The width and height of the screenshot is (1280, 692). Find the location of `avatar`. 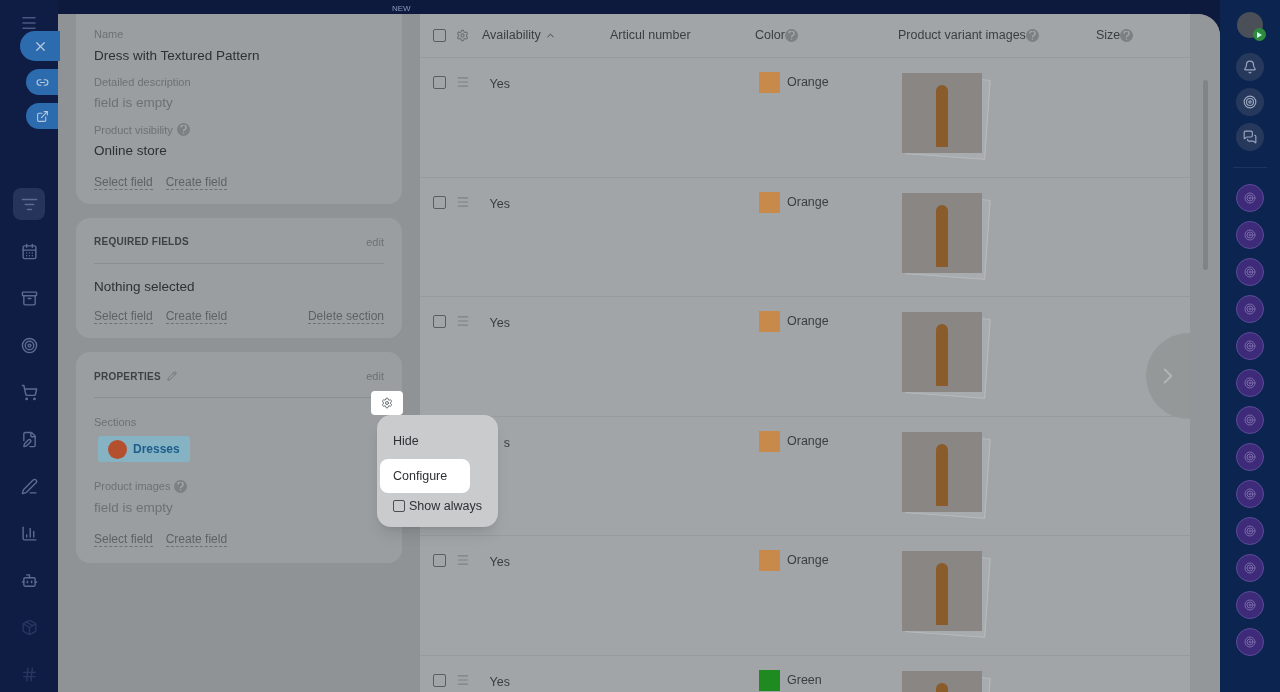

avatar is located at coordinates (1250, 25).